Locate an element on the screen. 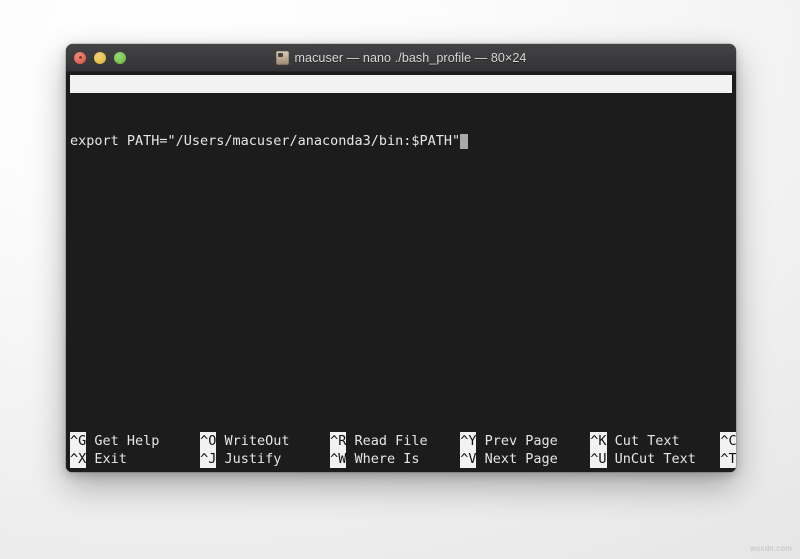 The image size is (800, 559). shortcut-ctrl-x: ^X Exit is located at coordinates (135, 459).